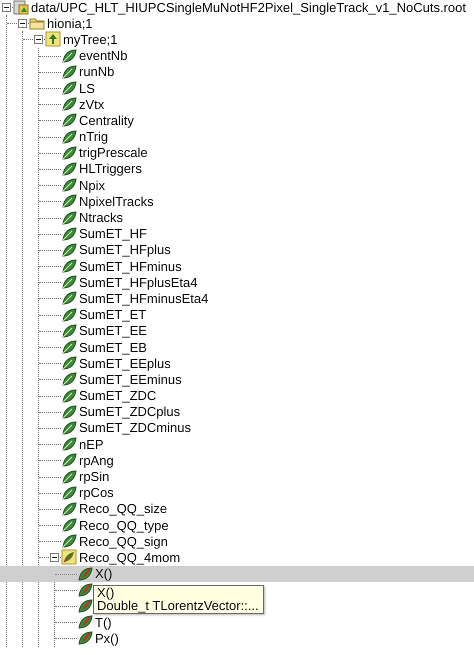 The width and height of the screenshot is (474, 655). What do you see at coordinates (256, 234) in the screenshot?
I see `tree-item: SumET_HF` at bounding box center [256, 234].